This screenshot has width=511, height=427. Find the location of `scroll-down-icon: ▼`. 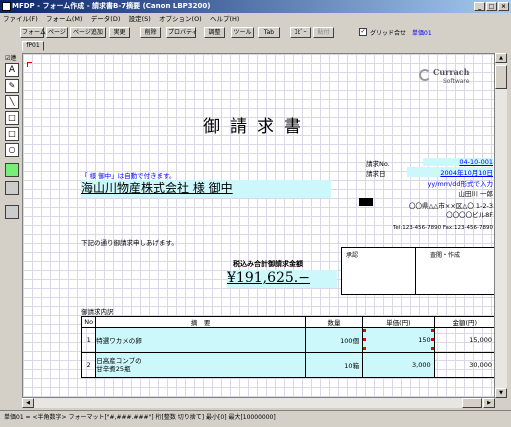

scroll-down-icon: ▼ is located at coordinates (501, 393).